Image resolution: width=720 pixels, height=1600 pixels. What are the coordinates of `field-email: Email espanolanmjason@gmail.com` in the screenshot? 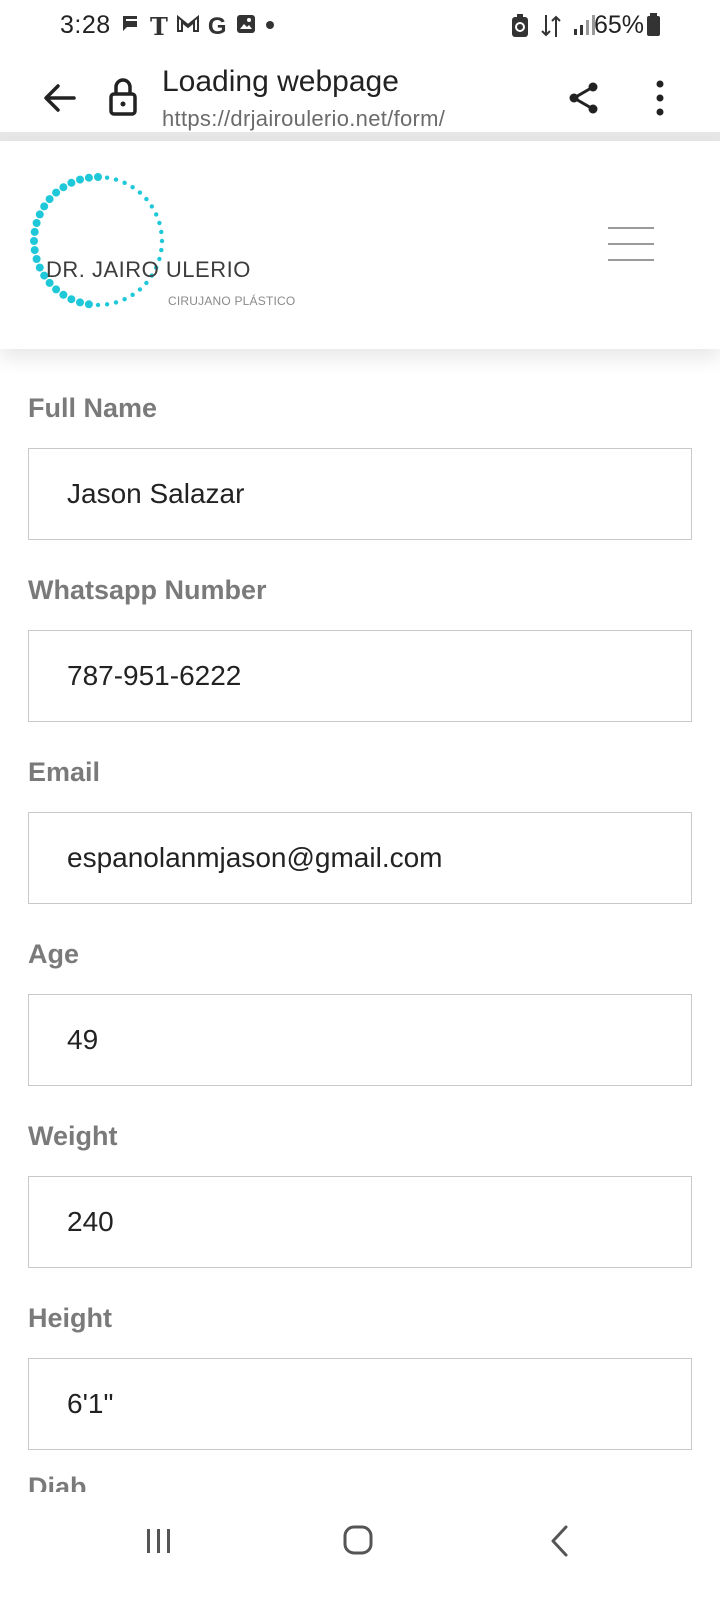 It's located at (360, 829).